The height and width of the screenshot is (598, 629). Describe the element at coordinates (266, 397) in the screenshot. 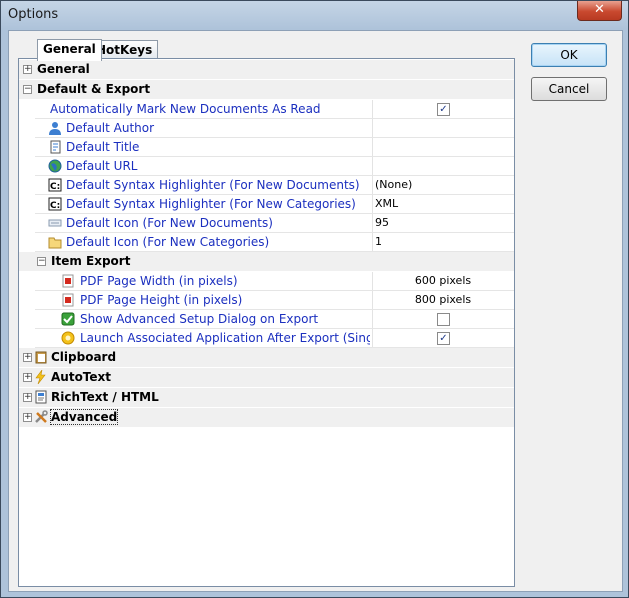

I see `group-richtext: + RichText / HTML` at that location.